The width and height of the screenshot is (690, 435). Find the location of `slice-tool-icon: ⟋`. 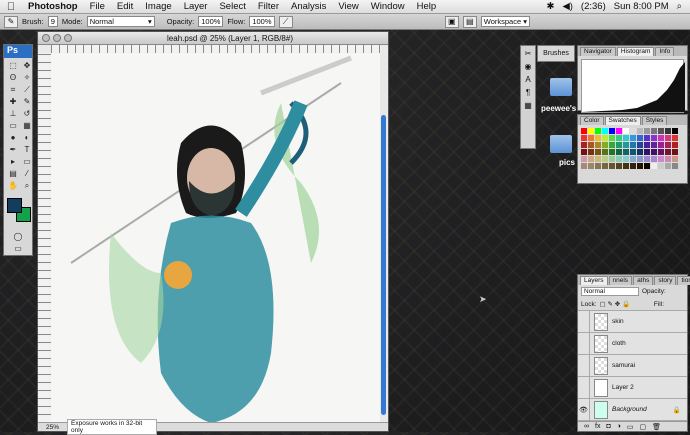

slice-tool-icon: ⟋ is located at coordinates (27, 90).